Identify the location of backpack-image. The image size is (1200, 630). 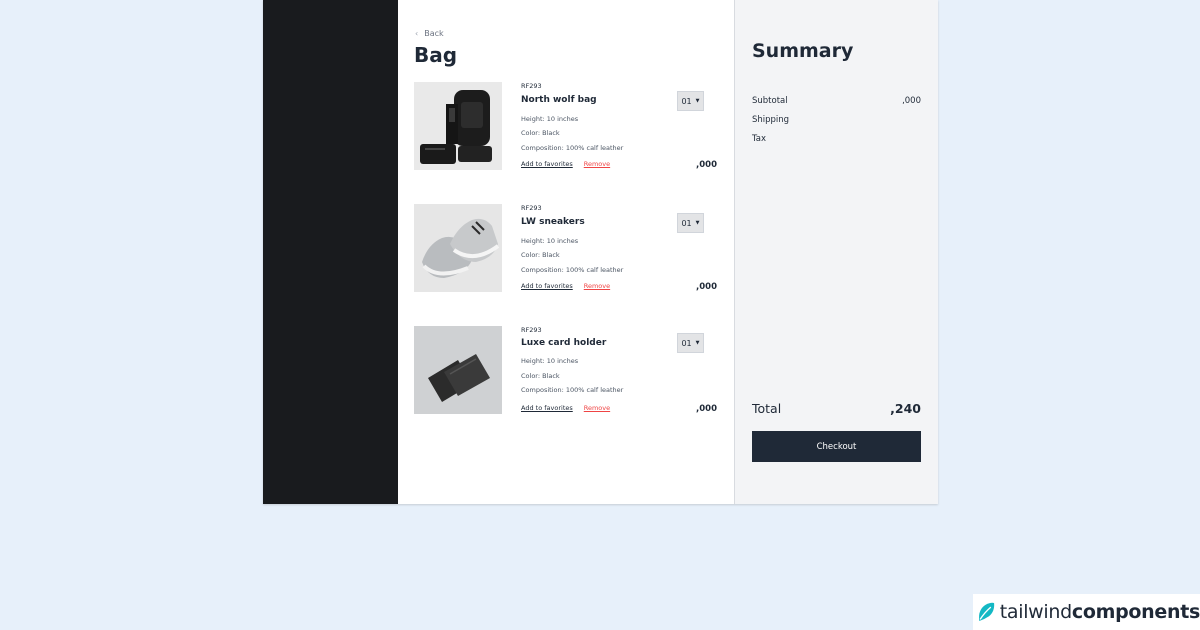
(458, 126).